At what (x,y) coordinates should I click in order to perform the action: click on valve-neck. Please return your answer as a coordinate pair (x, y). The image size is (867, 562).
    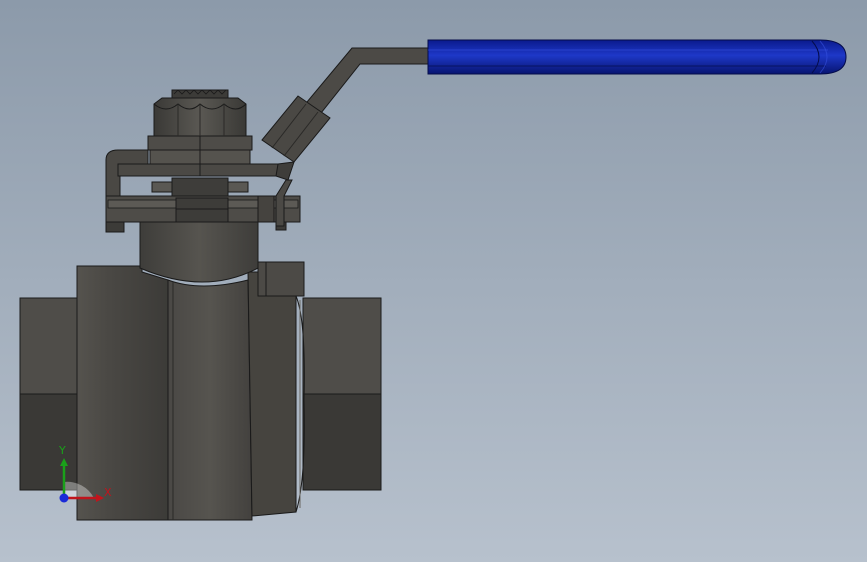
    Looking at the image, I should click on (199, 252).